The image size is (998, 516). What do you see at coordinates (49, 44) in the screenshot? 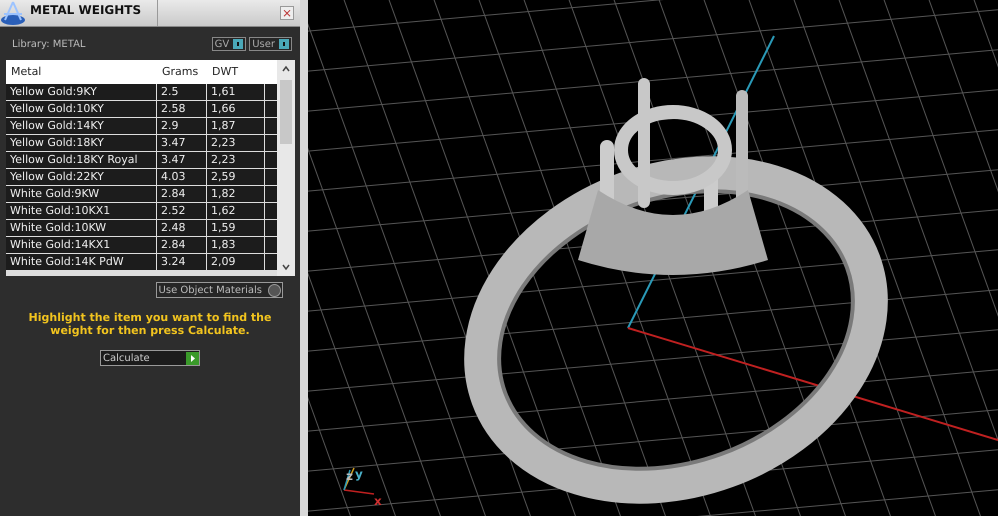
I see `library-label: Library: METAL` at bounding box center [49, 44].